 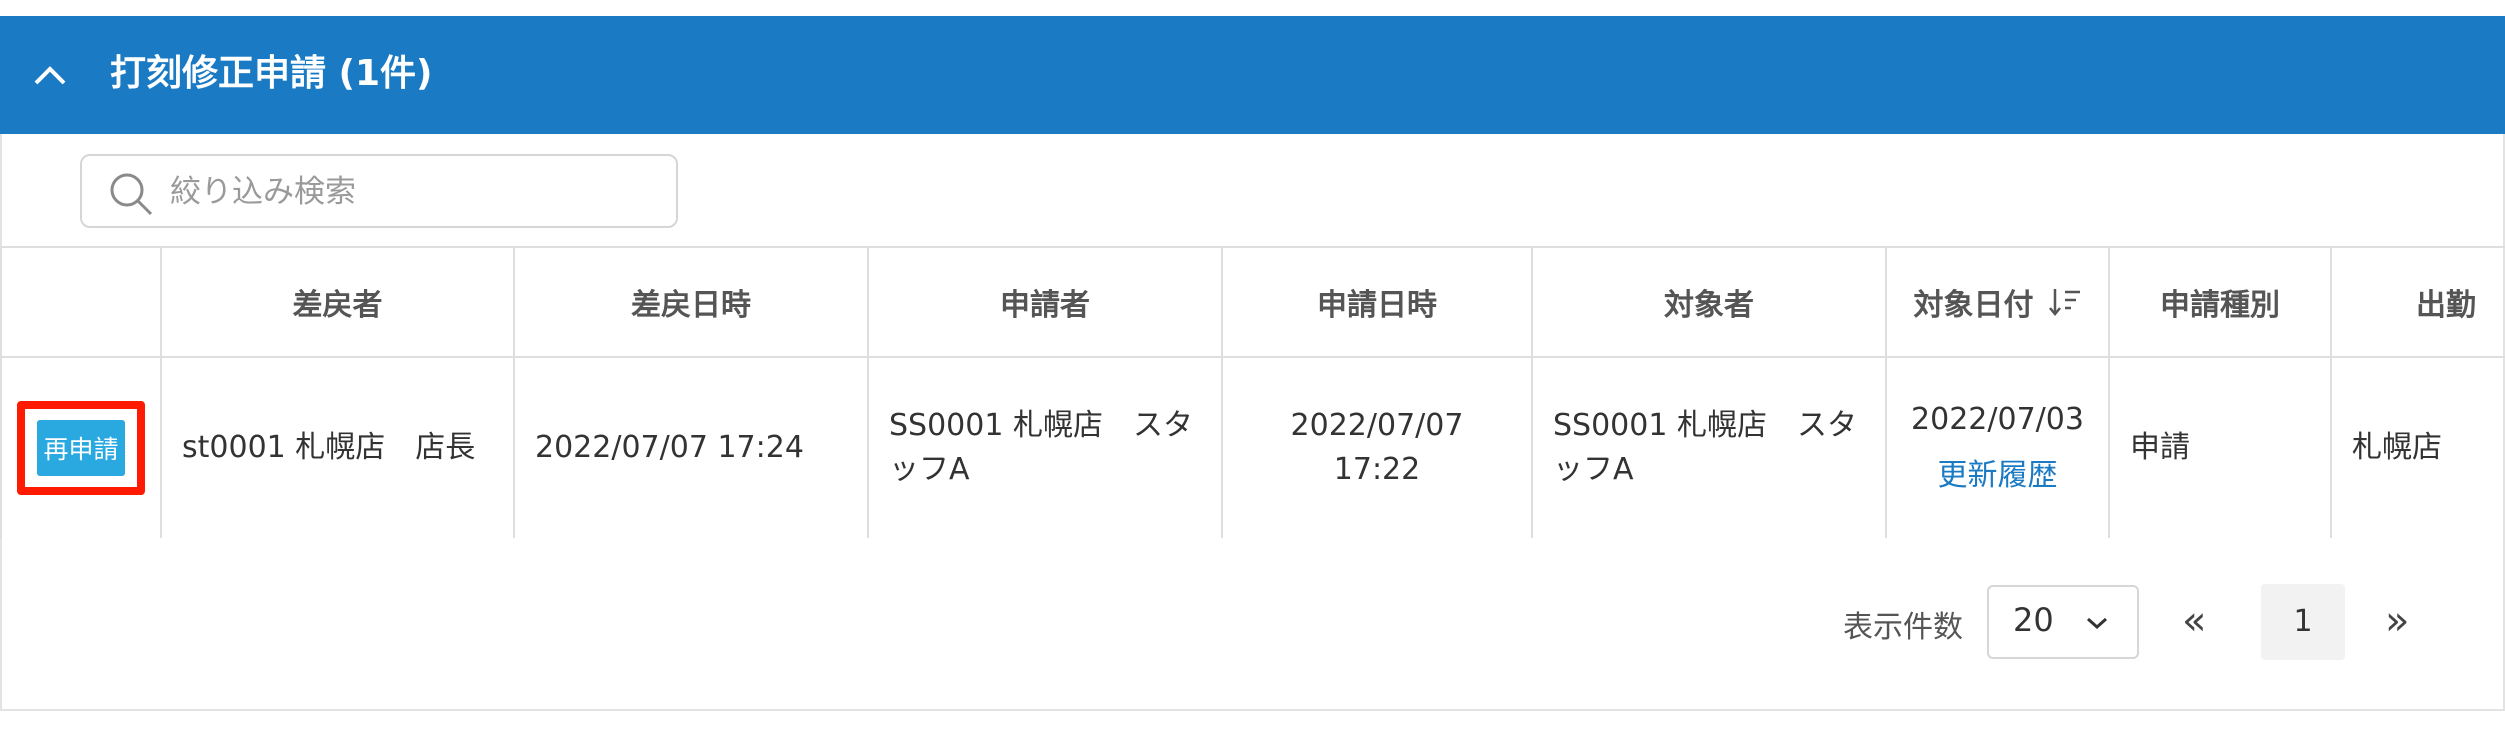 I want to click on target-person-cell: SS0001 札幌店 スタッフA, so click(x=1709, y=447).